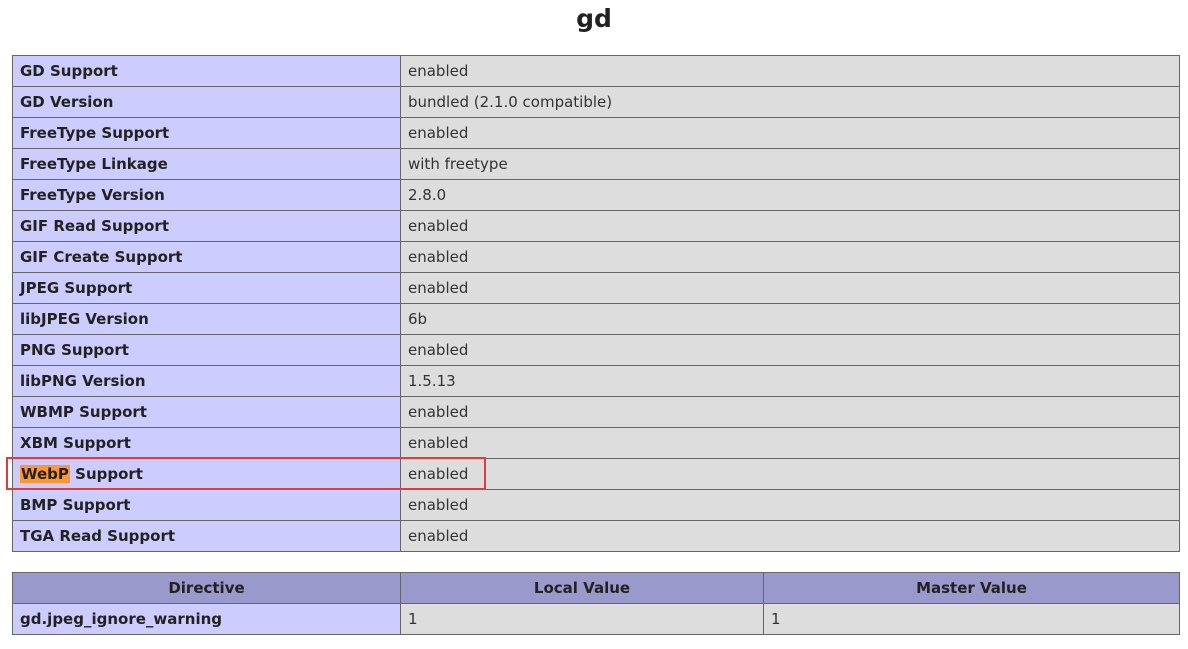  Describe the element at coordinates (971, 619) in the screenshot. I see `master-value: 1` at that location.